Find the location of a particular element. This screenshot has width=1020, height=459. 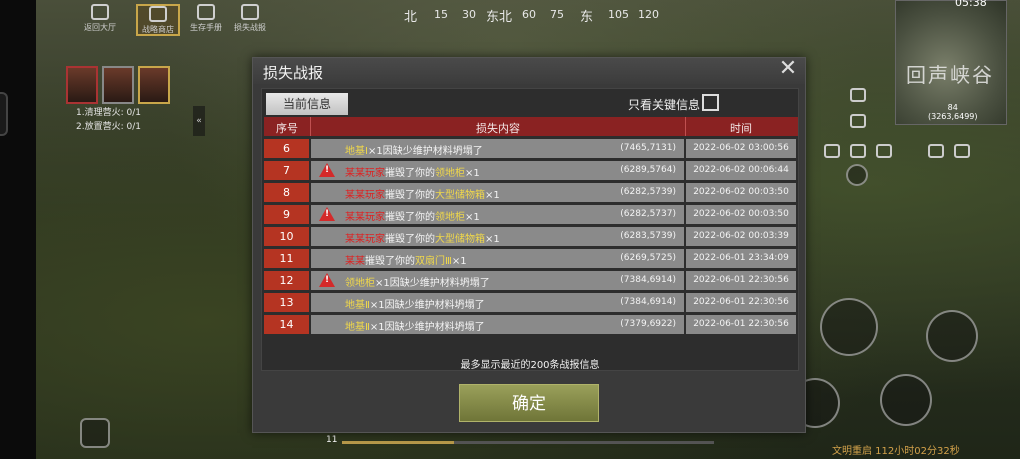

jump-button is located at coordinates (952, 336).